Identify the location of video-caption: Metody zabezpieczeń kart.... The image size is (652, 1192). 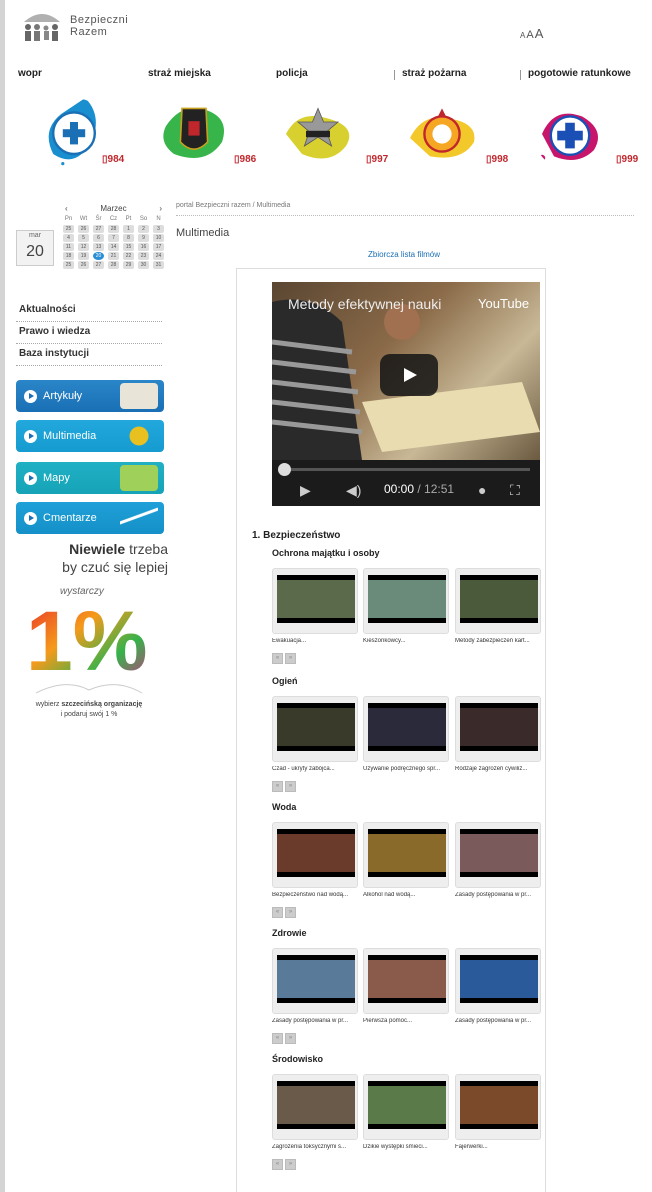
(499, 641).